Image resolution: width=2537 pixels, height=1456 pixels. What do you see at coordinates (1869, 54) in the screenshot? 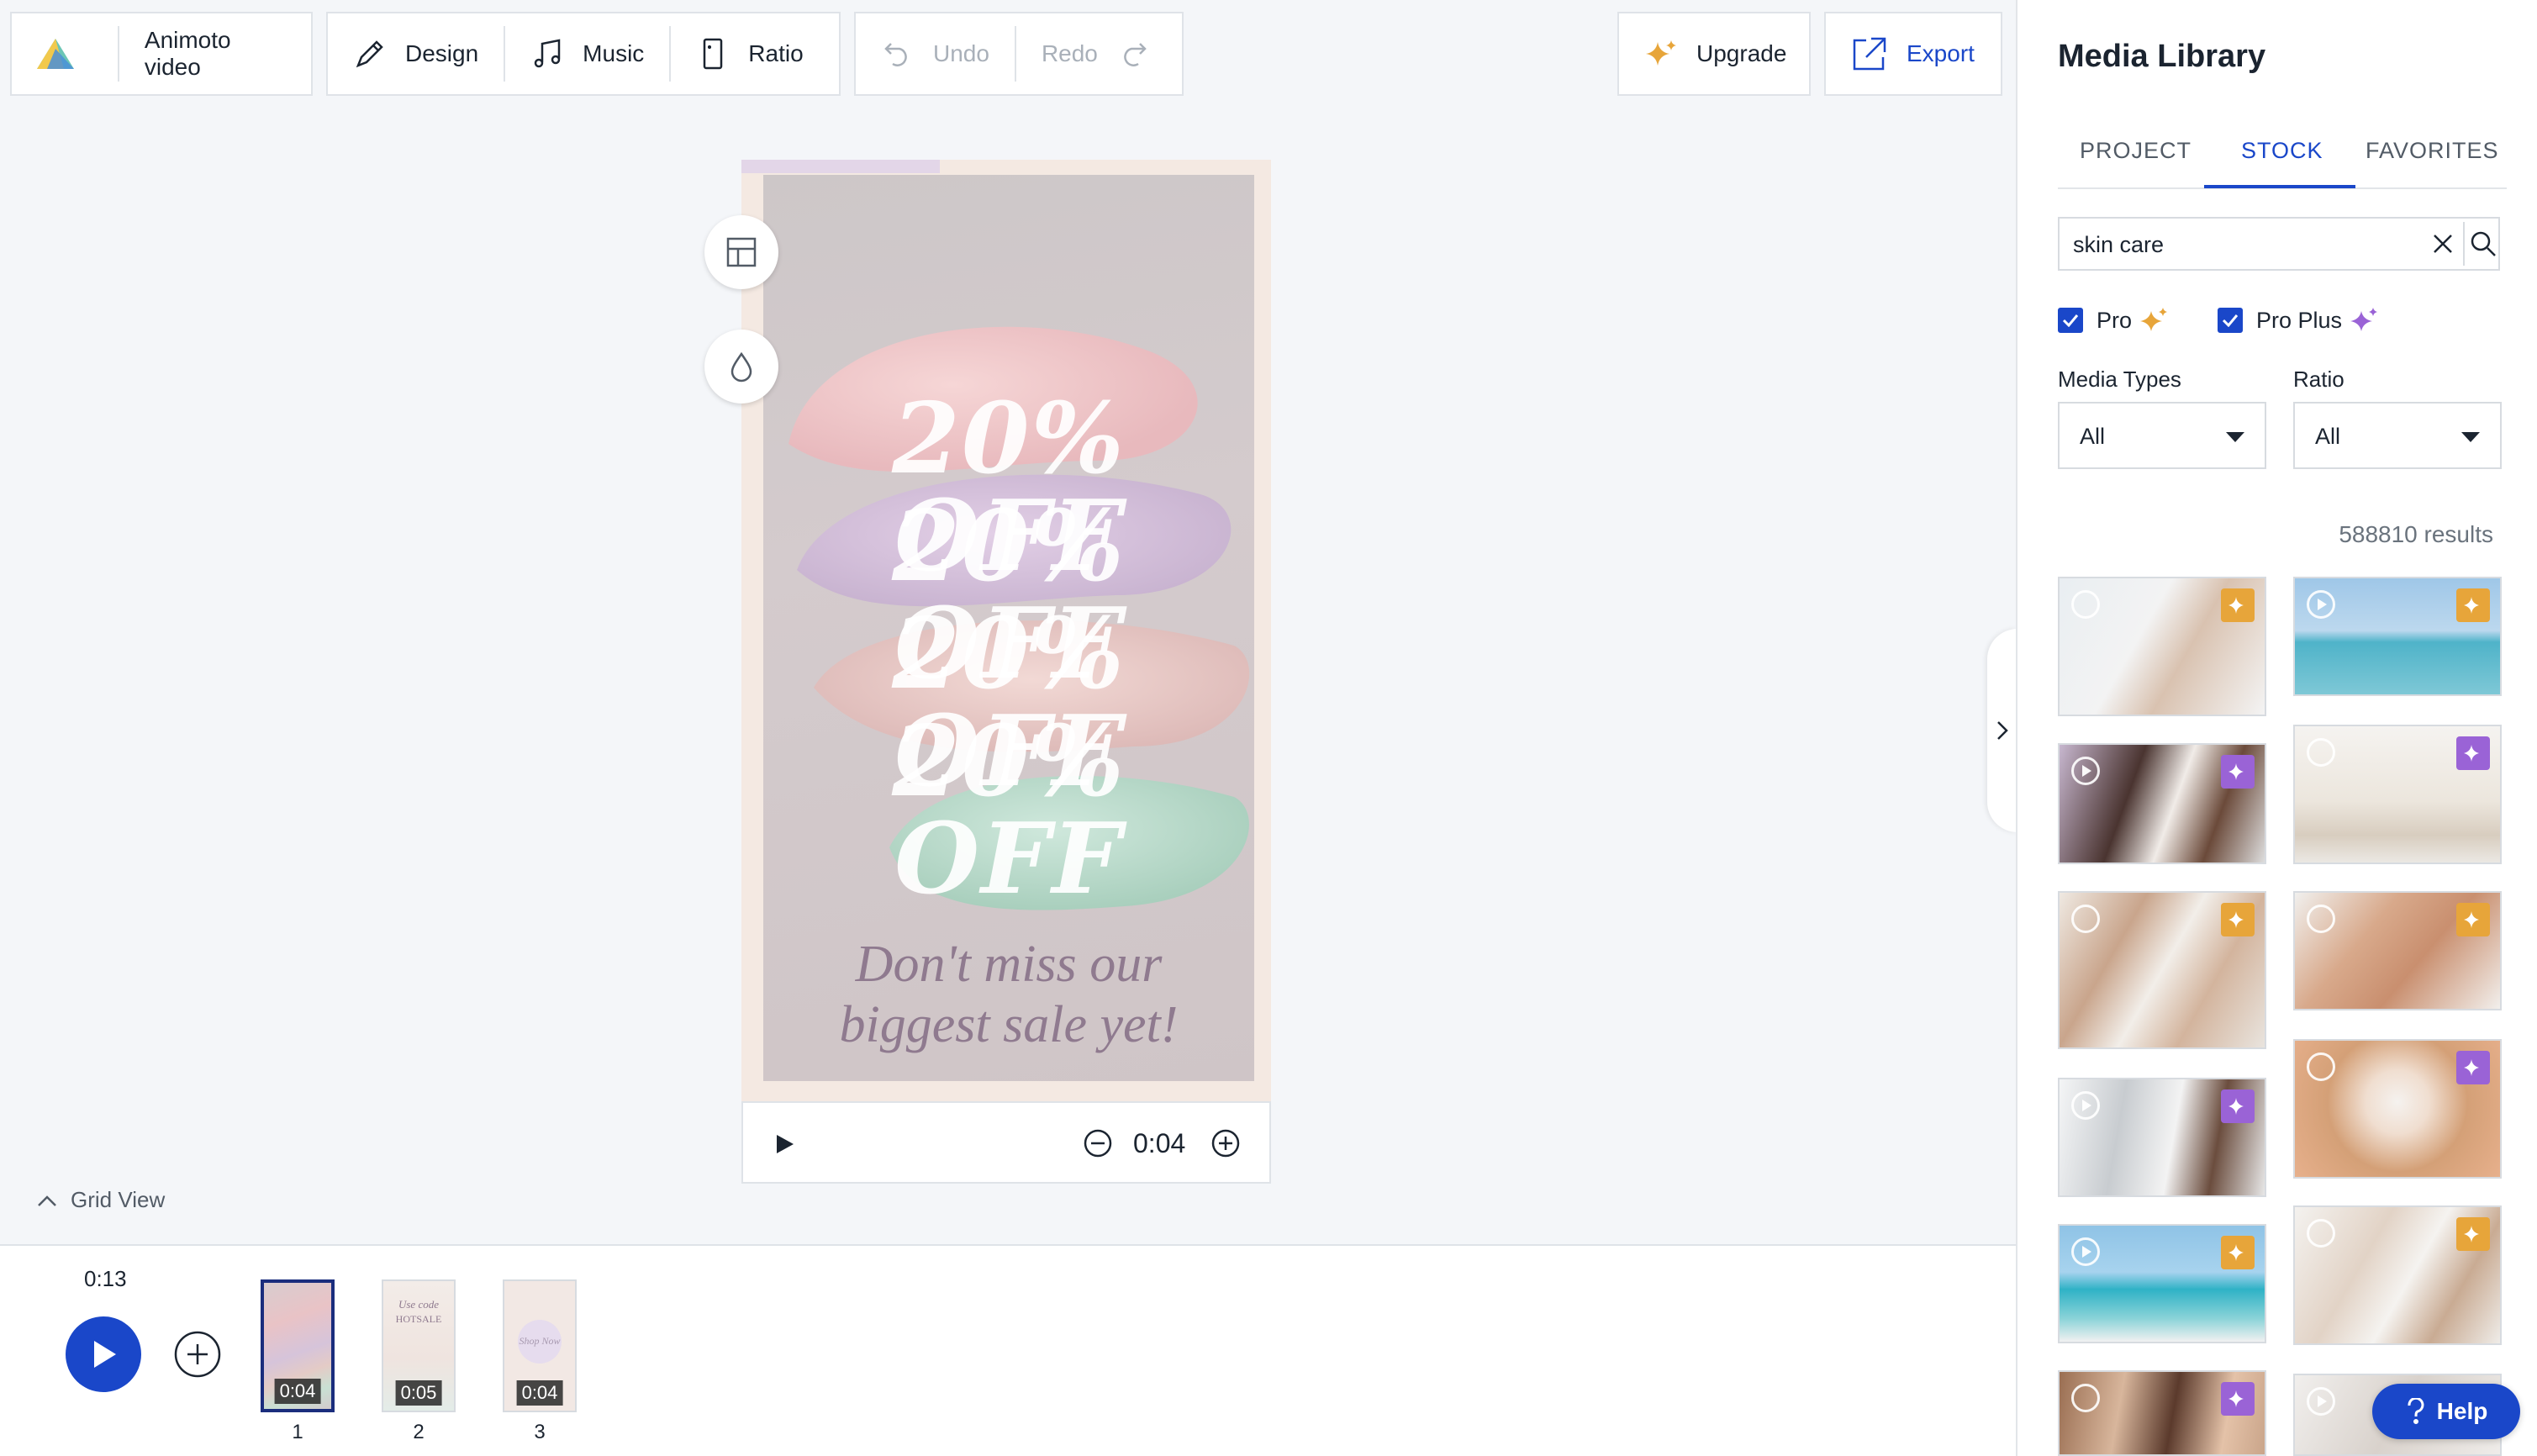
I see `export-icon` at bounding box center [1869, 54].